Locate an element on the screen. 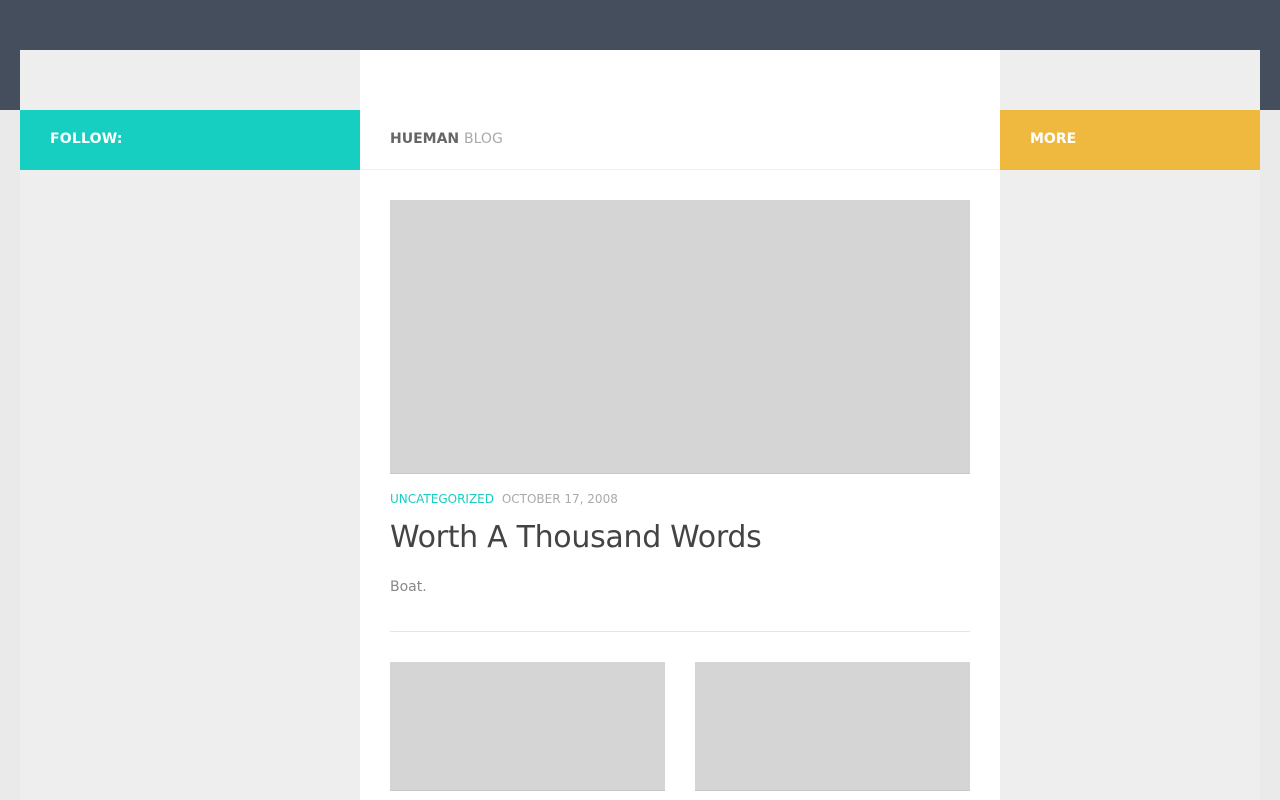 This screenshot has height=800, width=1280. follow-heading: FOLLOW: is located at coordinates (86, 139).